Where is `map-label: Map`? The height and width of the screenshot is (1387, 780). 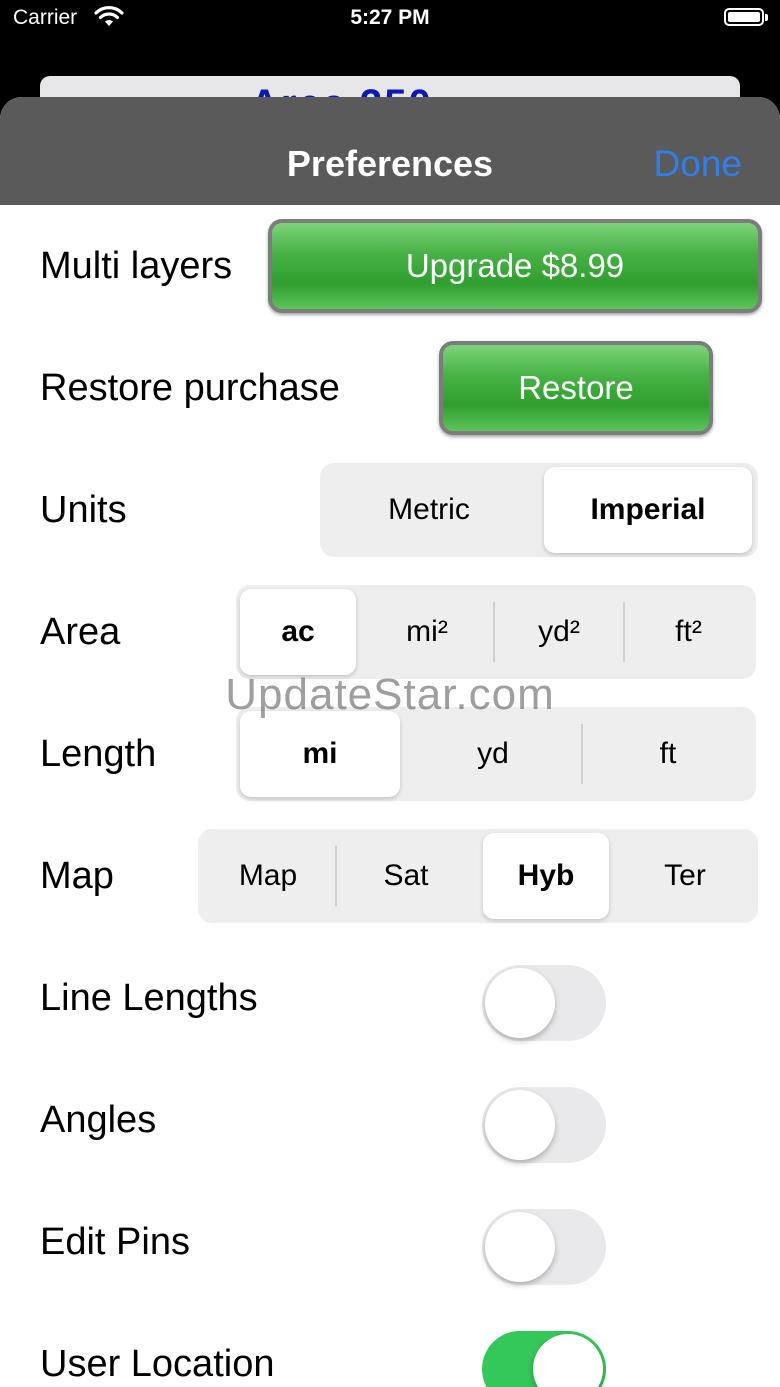 map-label: Map is located at coordinates (77, 876).